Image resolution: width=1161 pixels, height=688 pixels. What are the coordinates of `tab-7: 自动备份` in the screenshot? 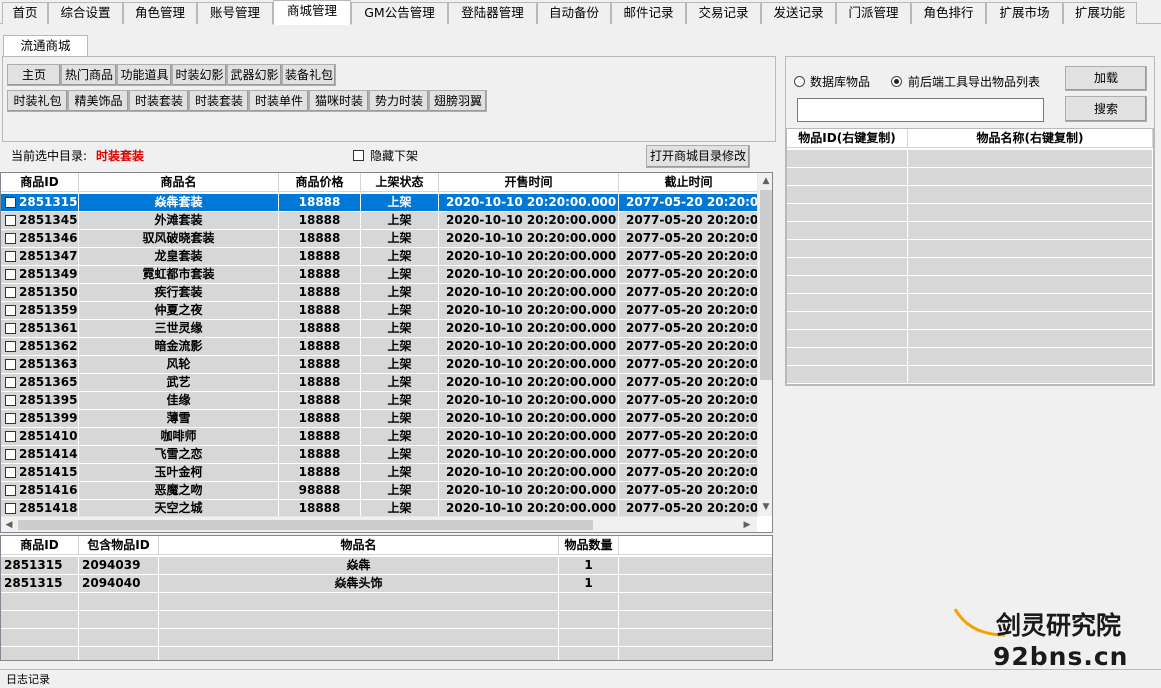 It's located at (574, 13).